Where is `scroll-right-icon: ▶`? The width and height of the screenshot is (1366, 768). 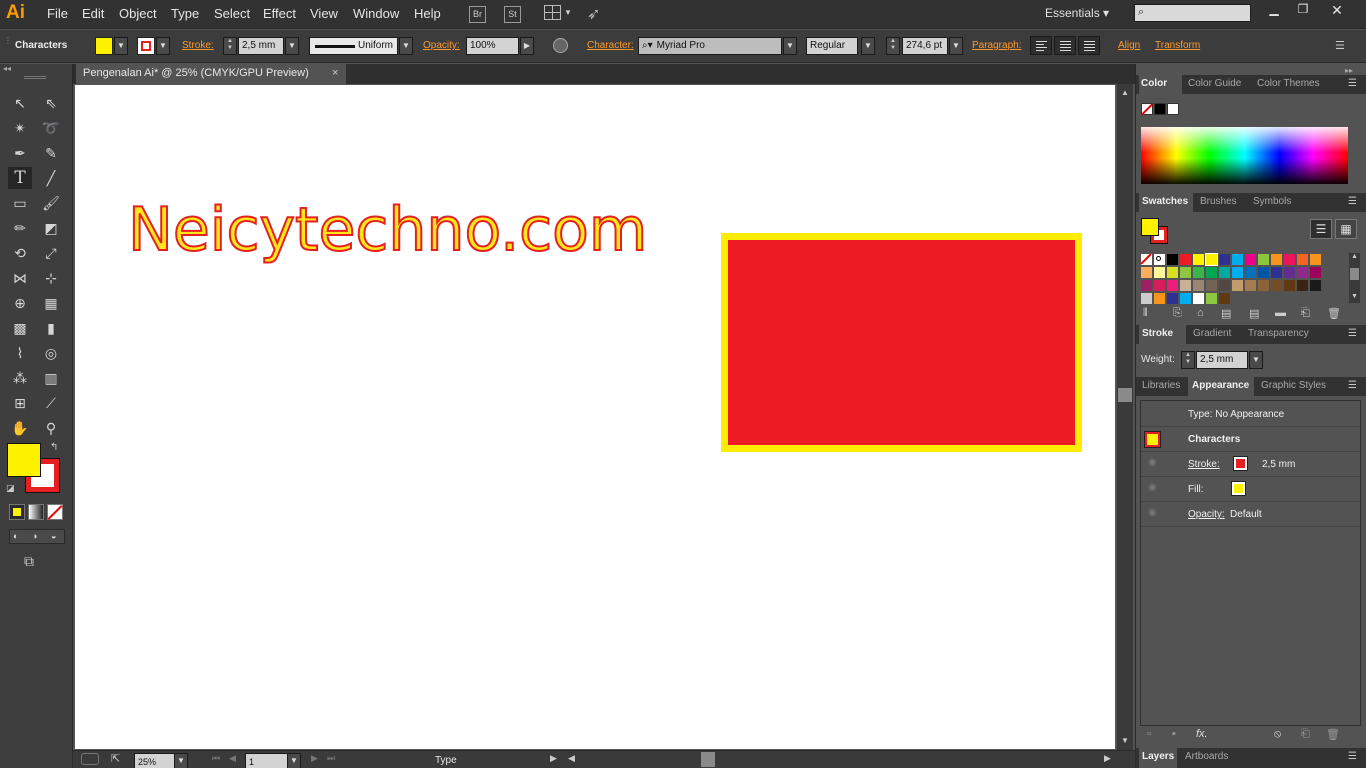
scroll-right-icon: ▶ is located at coordinates (1107, 758).